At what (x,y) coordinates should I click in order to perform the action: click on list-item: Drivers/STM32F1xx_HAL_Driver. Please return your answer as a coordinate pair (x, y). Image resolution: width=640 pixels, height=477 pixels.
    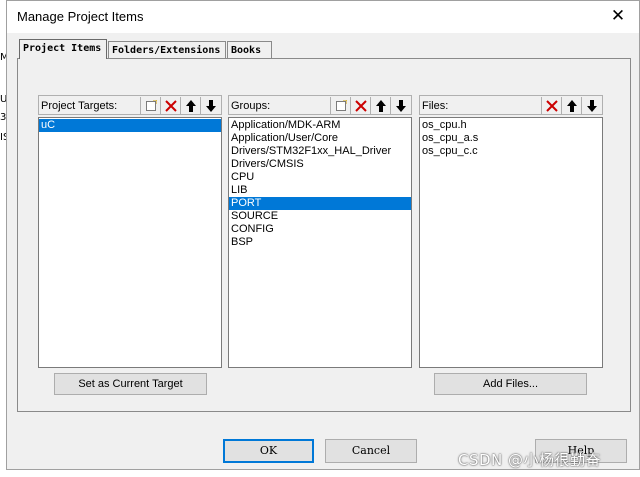
    Looking at the image, I should click on (320, 151).